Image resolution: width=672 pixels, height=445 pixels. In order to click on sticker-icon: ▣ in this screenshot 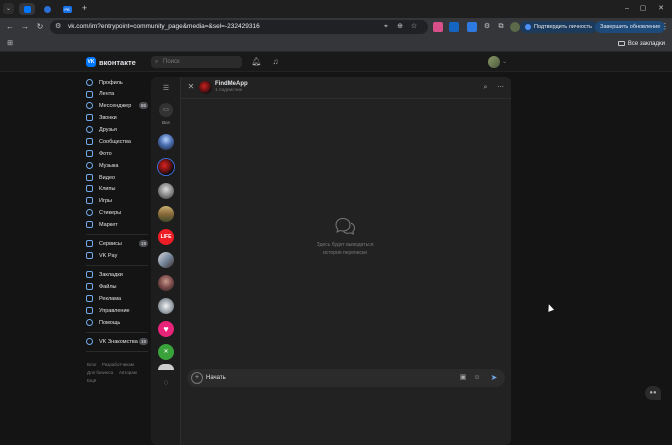, I will do `click(463, 378)`.